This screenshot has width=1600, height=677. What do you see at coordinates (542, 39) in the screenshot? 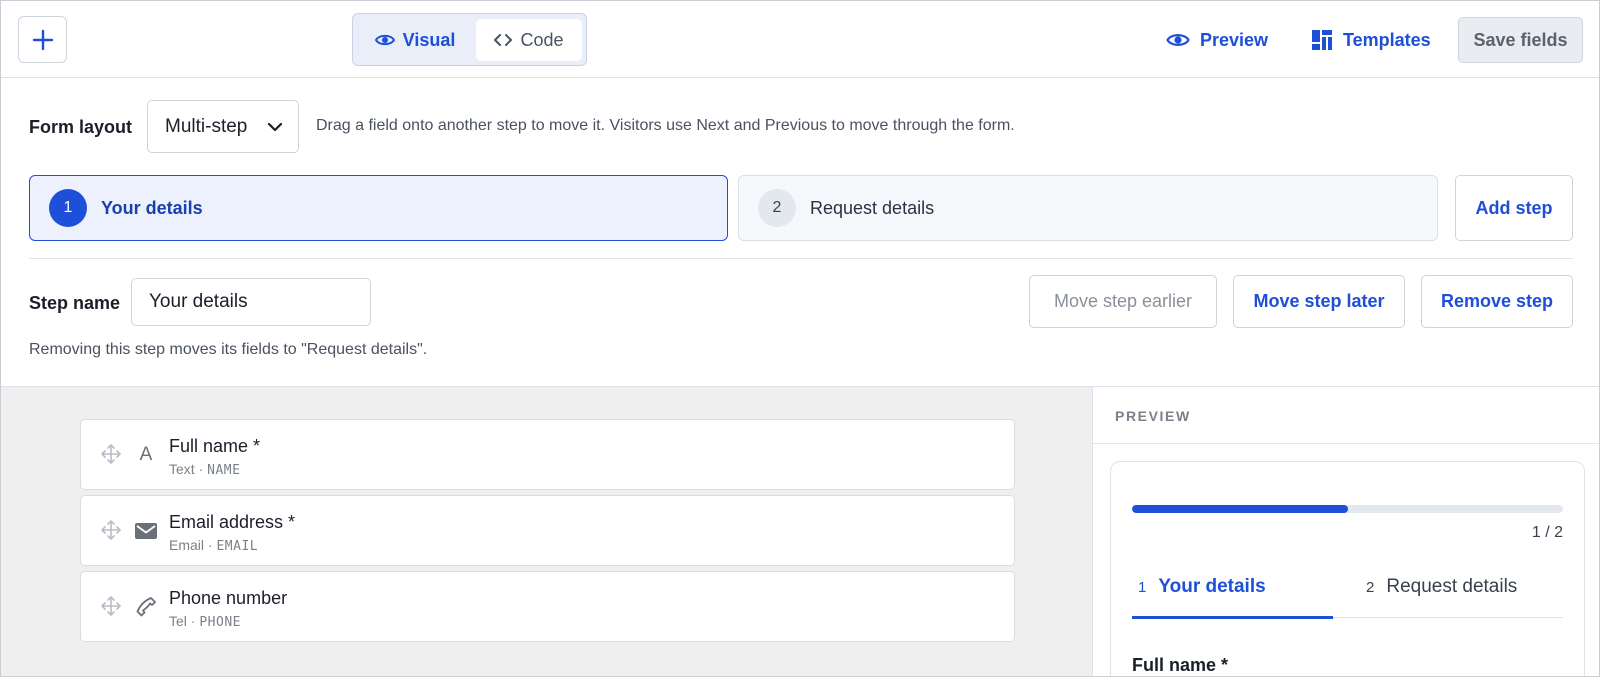
I see `mode-code-label: Code` at bounding box center [542, 39].